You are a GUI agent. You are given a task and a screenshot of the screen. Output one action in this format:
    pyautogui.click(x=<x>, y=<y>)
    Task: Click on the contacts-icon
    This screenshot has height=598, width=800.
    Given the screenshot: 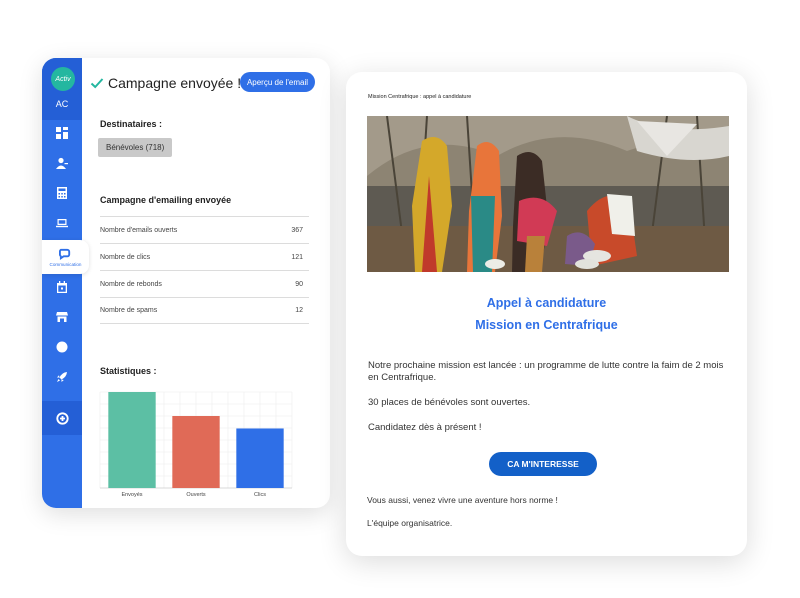 What is the action you would take?
    pyautogui.click(x=62, y=163)
    